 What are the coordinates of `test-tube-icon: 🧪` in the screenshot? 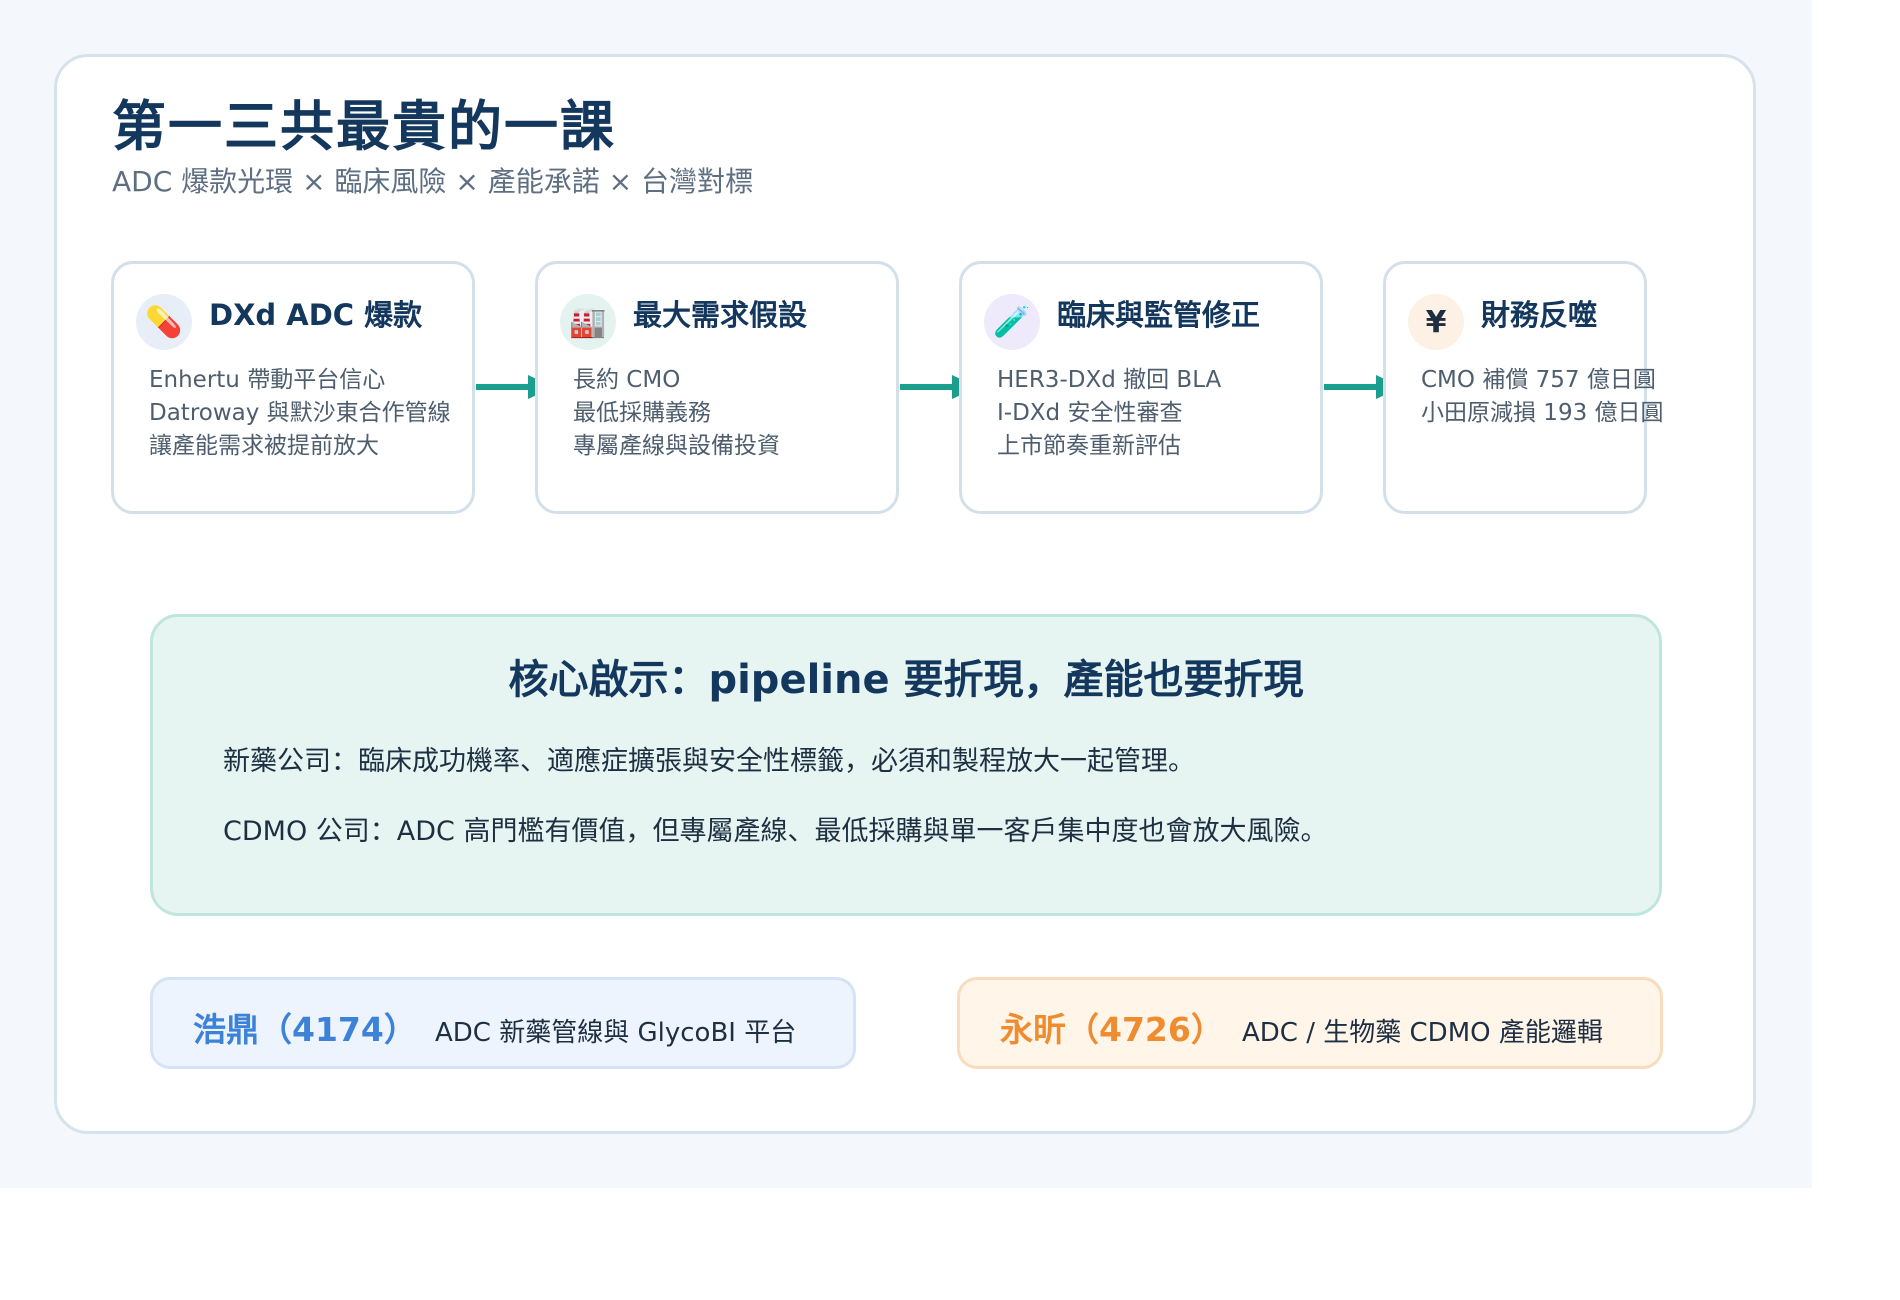 It's located at (1012, 322).